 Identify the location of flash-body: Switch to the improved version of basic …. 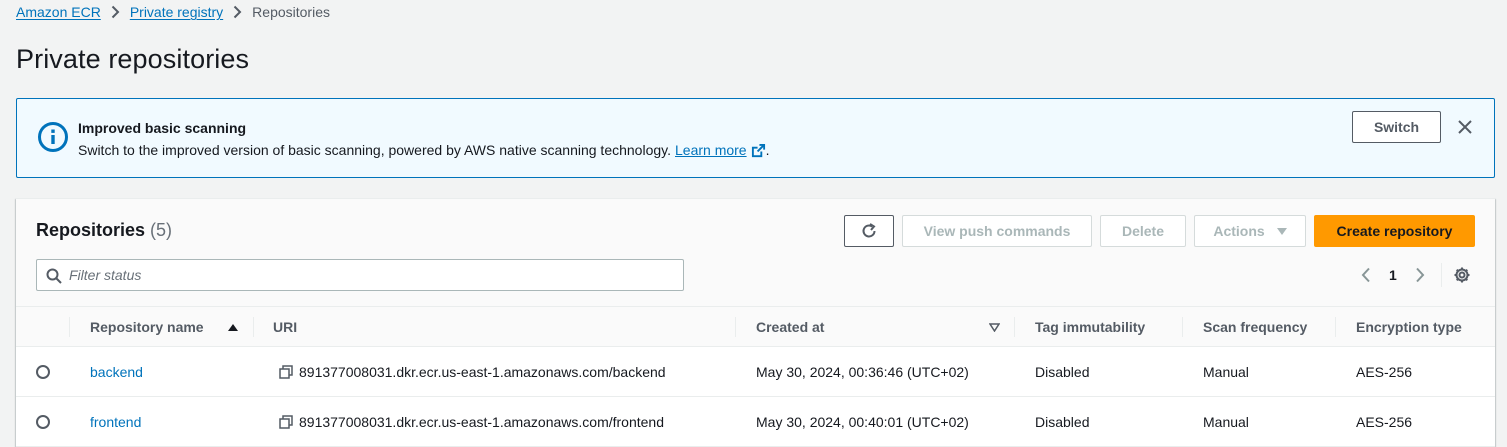
(423, 150).